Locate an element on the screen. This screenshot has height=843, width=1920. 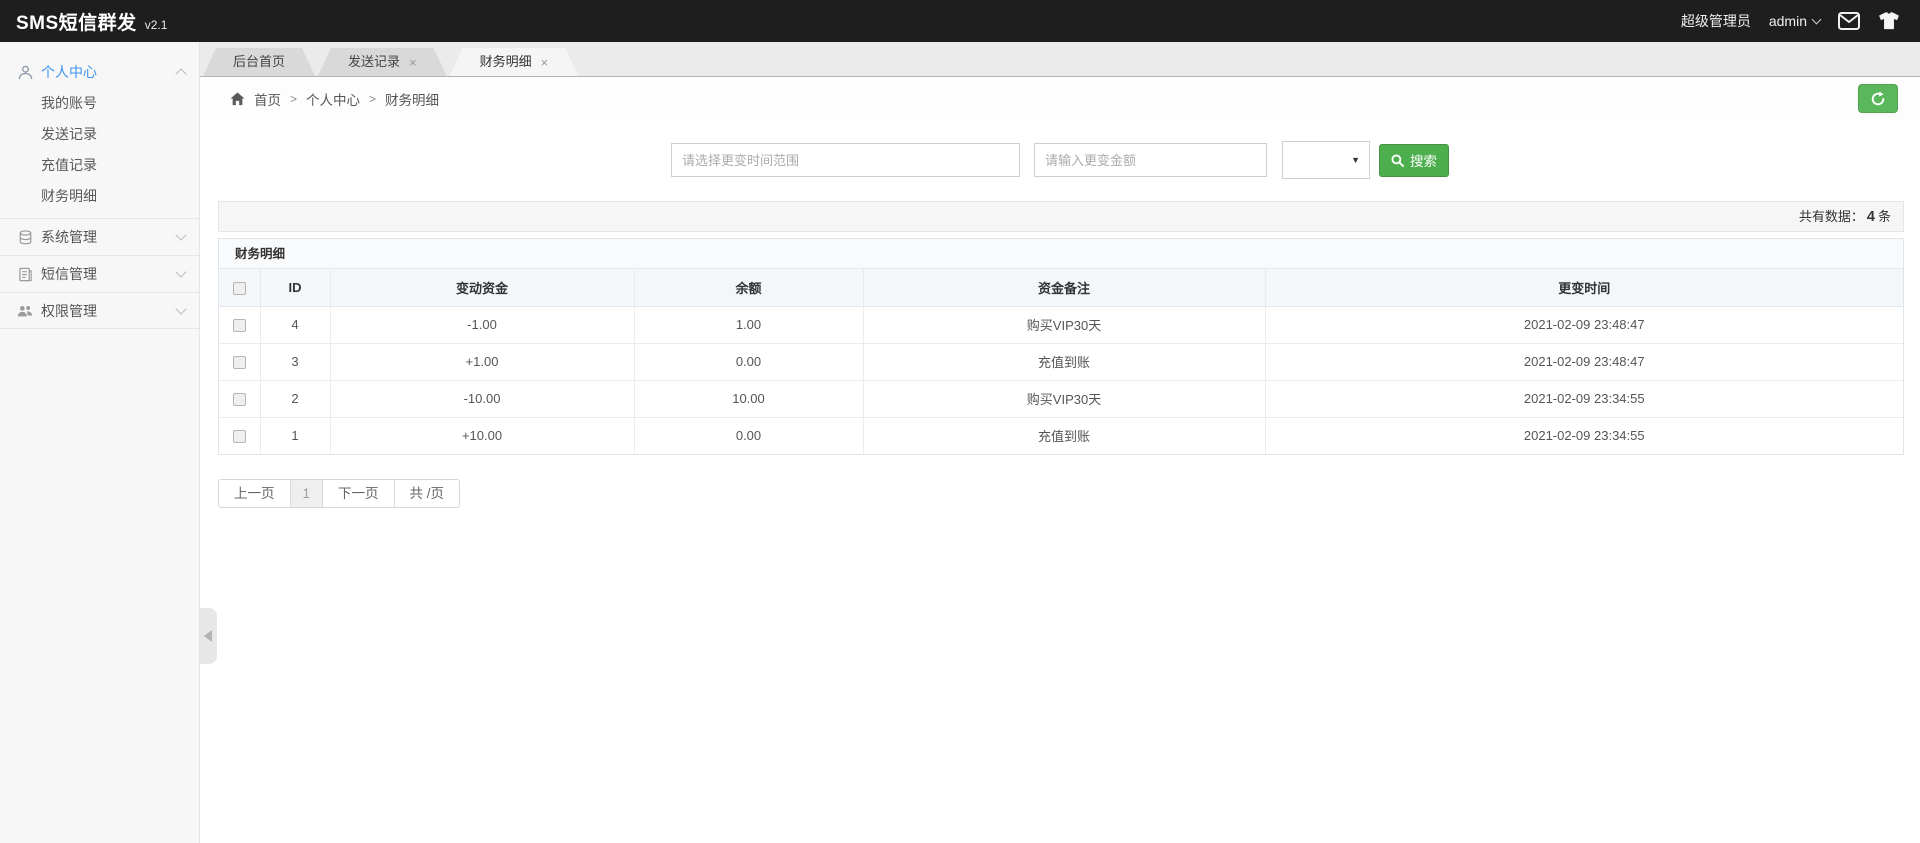
select-caret-icon: ▼ is located at coordinates (1355, 160).